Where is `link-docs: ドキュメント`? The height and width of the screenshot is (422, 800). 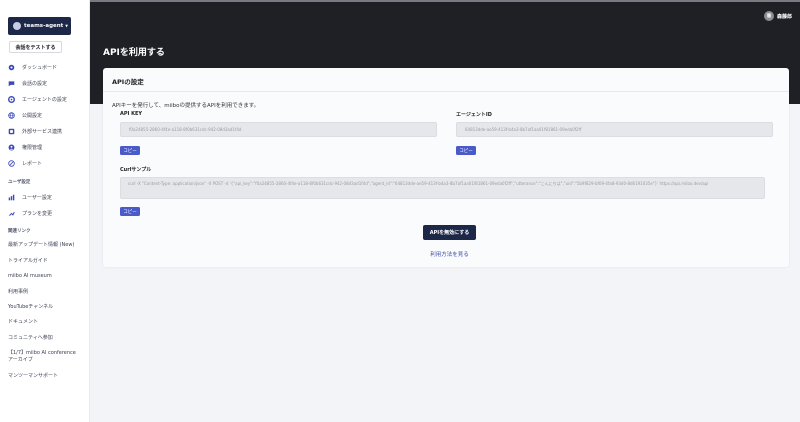 link-docs: ドキュメント is located at coordinates (23, 322).